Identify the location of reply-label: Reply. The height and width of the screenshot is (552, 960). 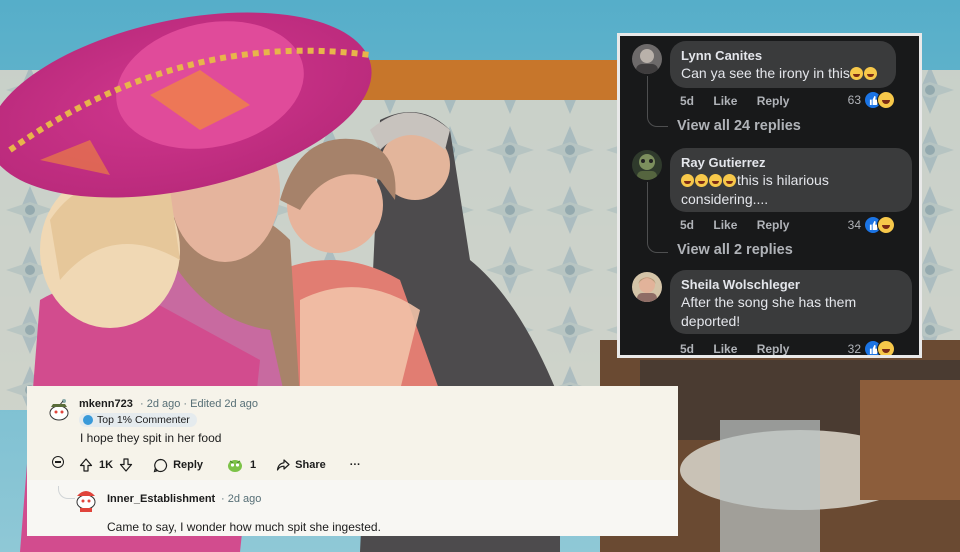
(188, 465).